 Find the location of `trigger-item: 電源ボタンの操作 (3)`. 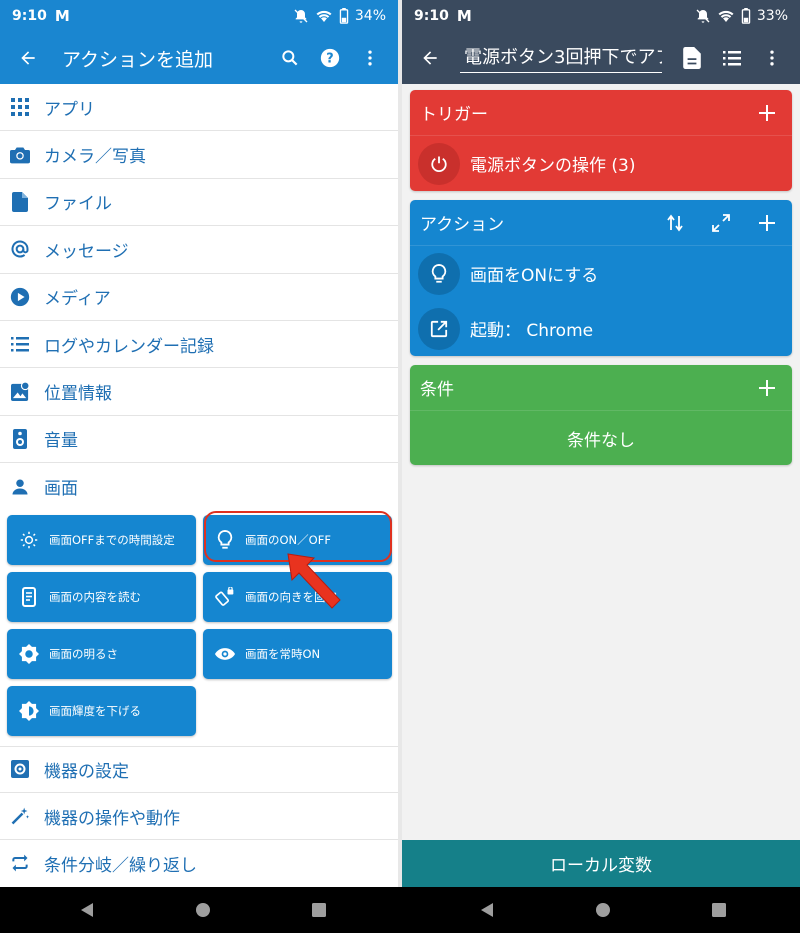

trigger-item: 電源ボタンの操作 (3) is located at coordinates (601, 163).